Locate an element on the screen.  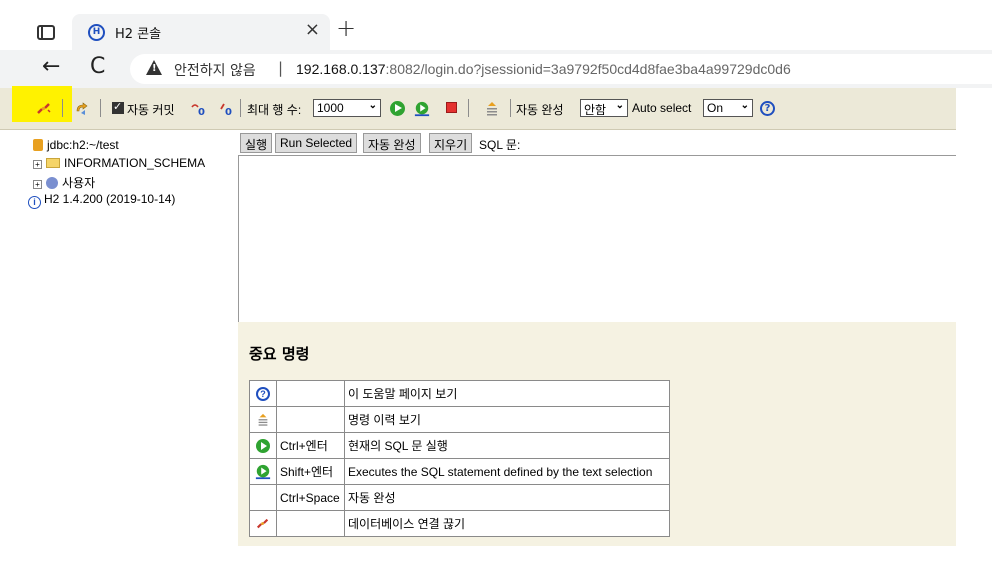
auto-select-label: Auto select is located at coordinates (662, 108).